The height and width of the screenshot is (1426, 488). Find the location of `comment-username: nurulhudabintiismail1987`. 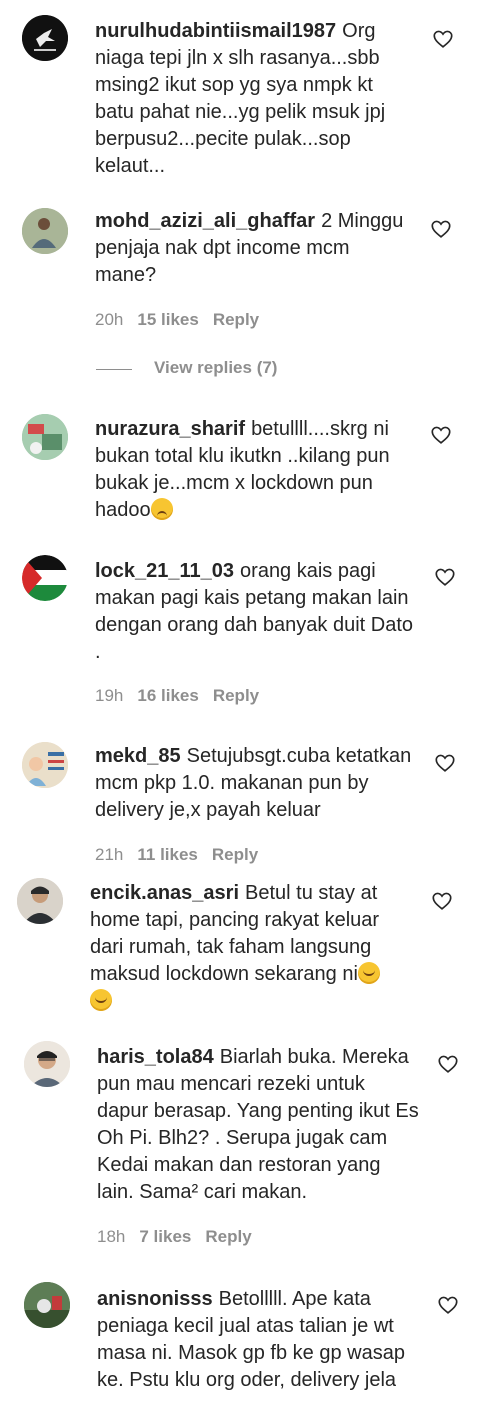

comment-username: nurulhudabintiismail1987 is located at coordinates (215, 31).